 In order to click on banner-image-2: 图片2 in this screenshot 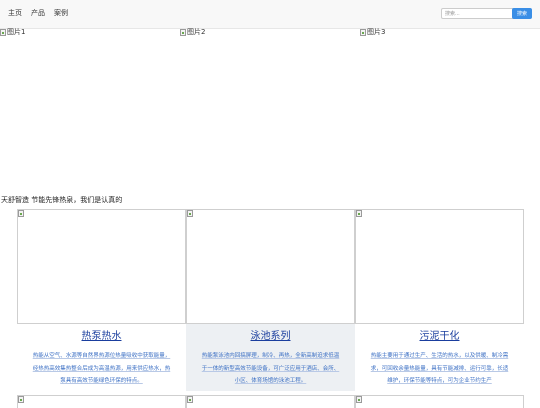, I will do `click(269, 108)`.